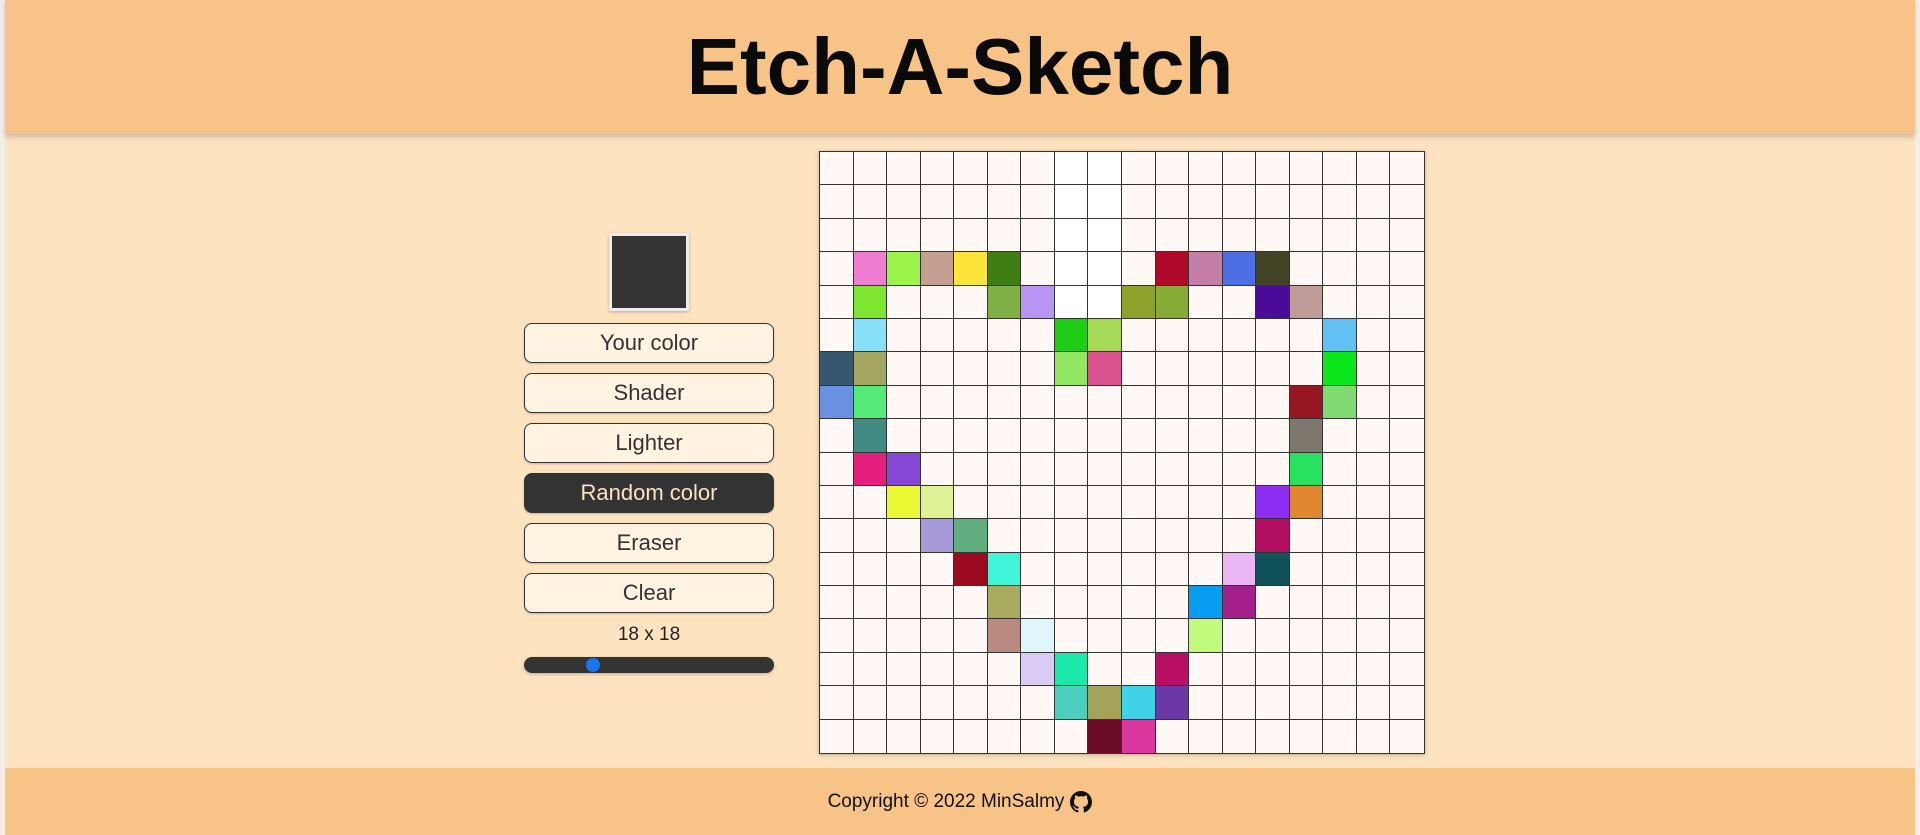  What do you see at coordinates (649, 665) in the screenshot?
I see `grid-size-slider` at bounding box center [649, 665].